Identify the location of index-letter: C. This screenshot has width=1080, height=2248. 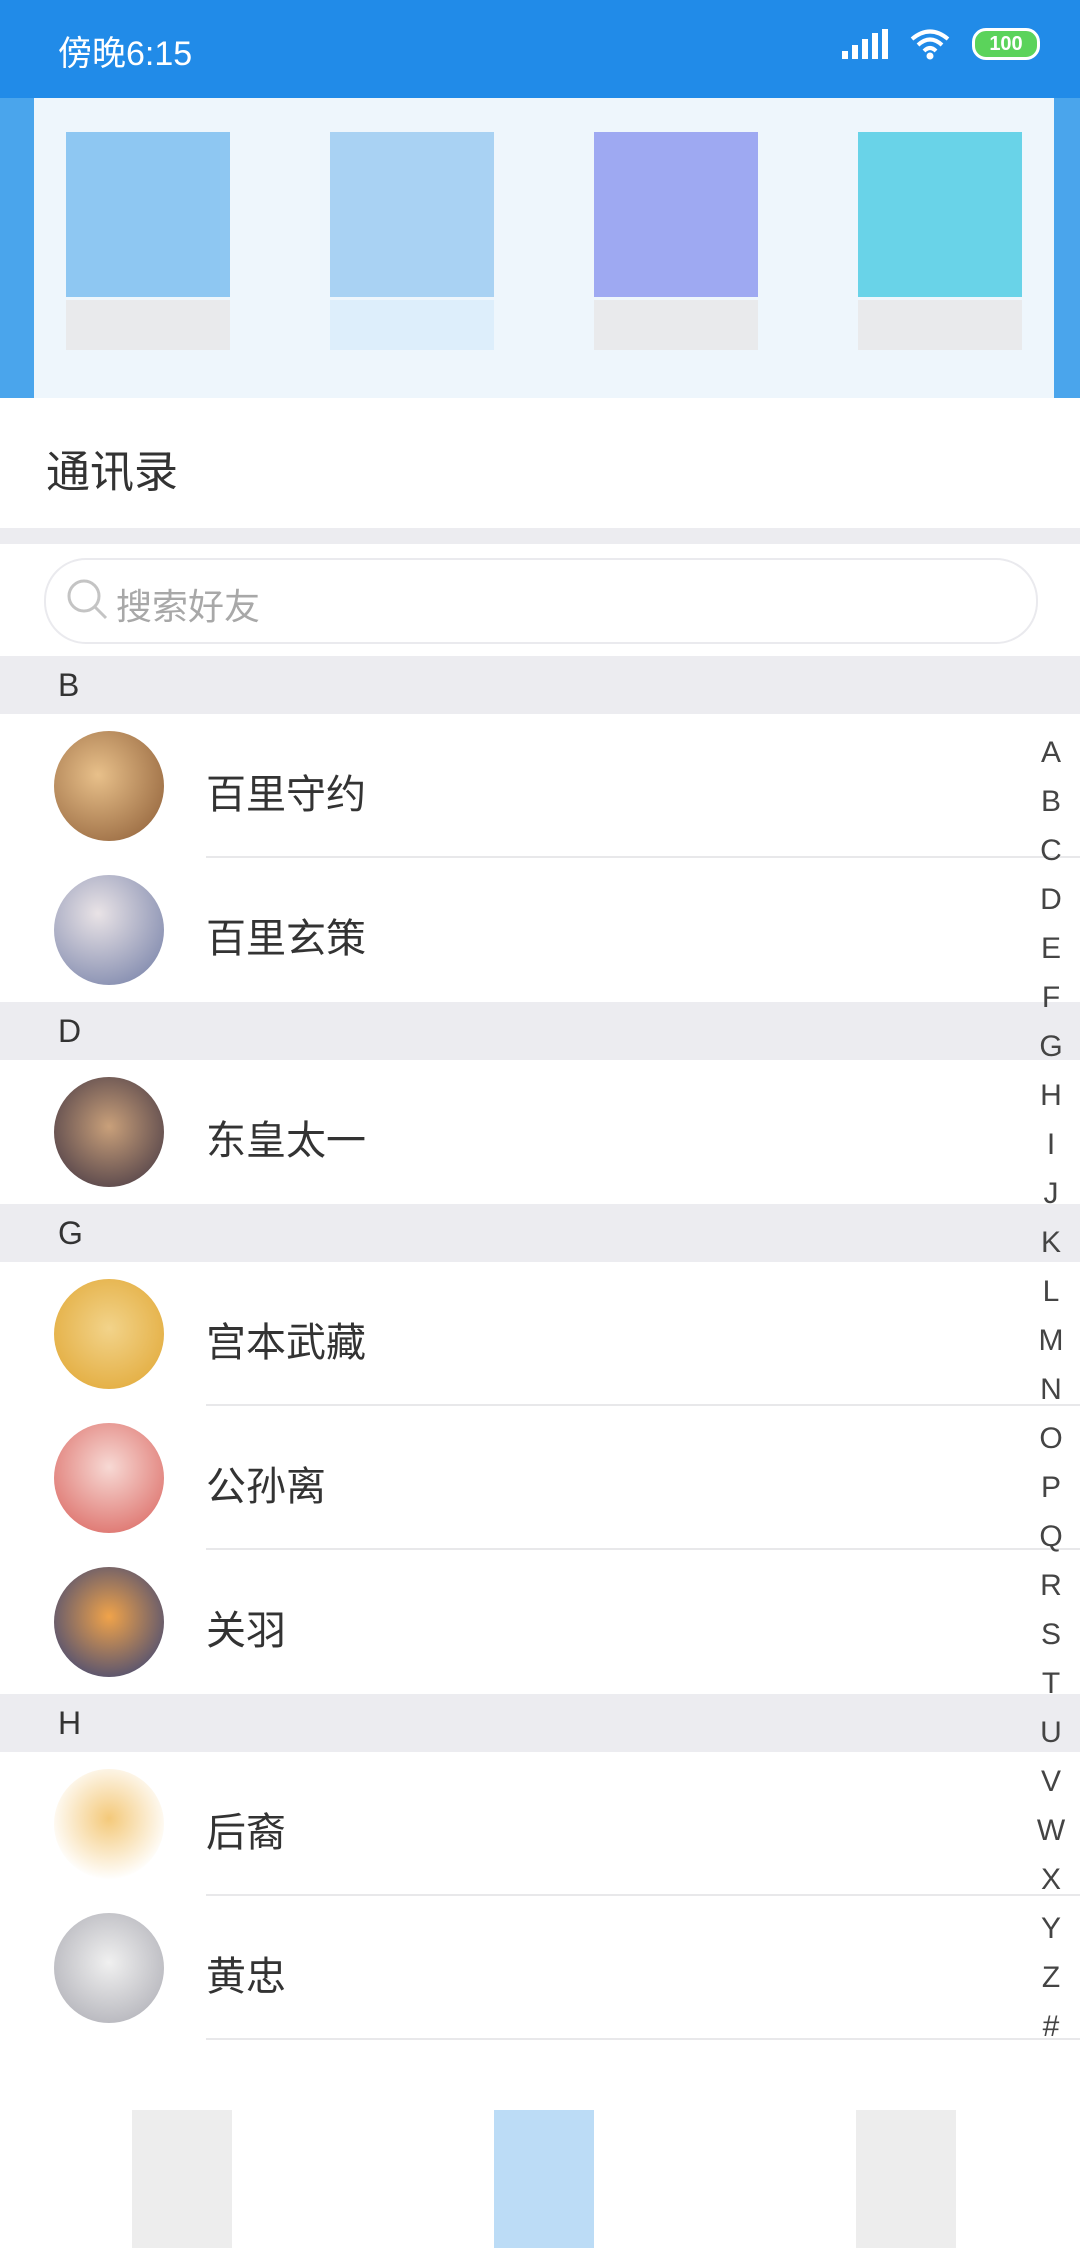
(1051, 850).